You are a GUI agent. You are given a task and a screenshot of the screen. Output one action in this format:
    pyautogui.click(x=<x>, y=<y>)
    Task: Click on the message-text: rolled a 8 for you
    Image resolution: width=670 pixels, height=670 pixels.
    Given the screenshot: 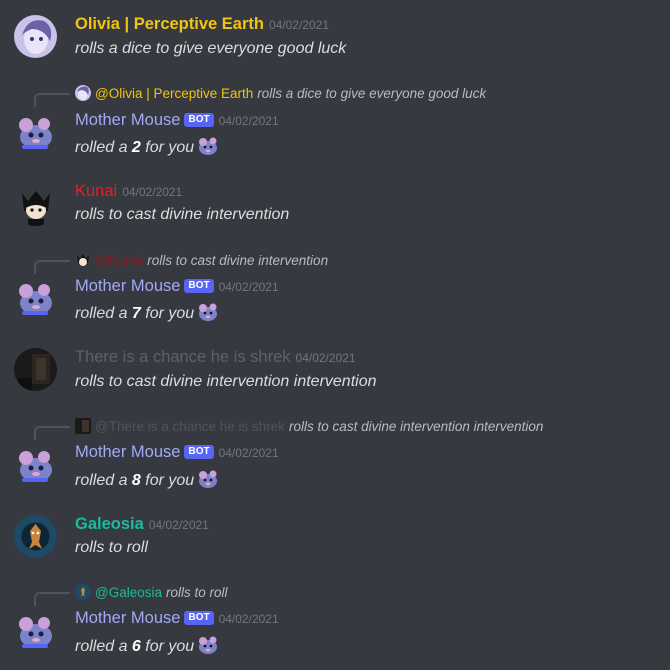 What is the action you would take?
    pyautogui.click(x=147, y=479)
    